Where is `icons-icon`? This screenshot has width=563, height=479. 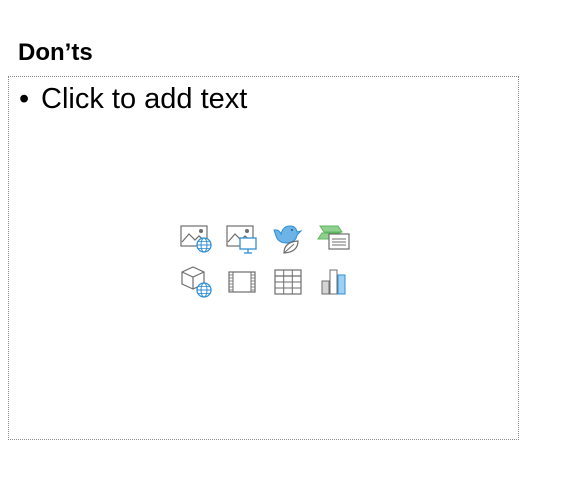
icons-icon is located at coordinates (288, 238).